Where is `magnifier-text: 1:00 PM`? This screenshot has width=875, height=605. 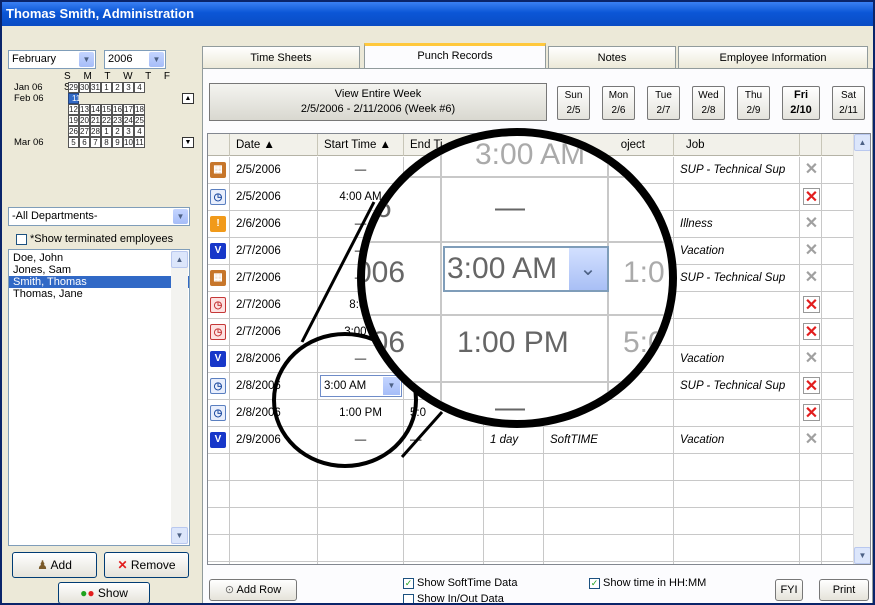 magnifier-text: 1:00 PM is located at coordinates (513, 342).